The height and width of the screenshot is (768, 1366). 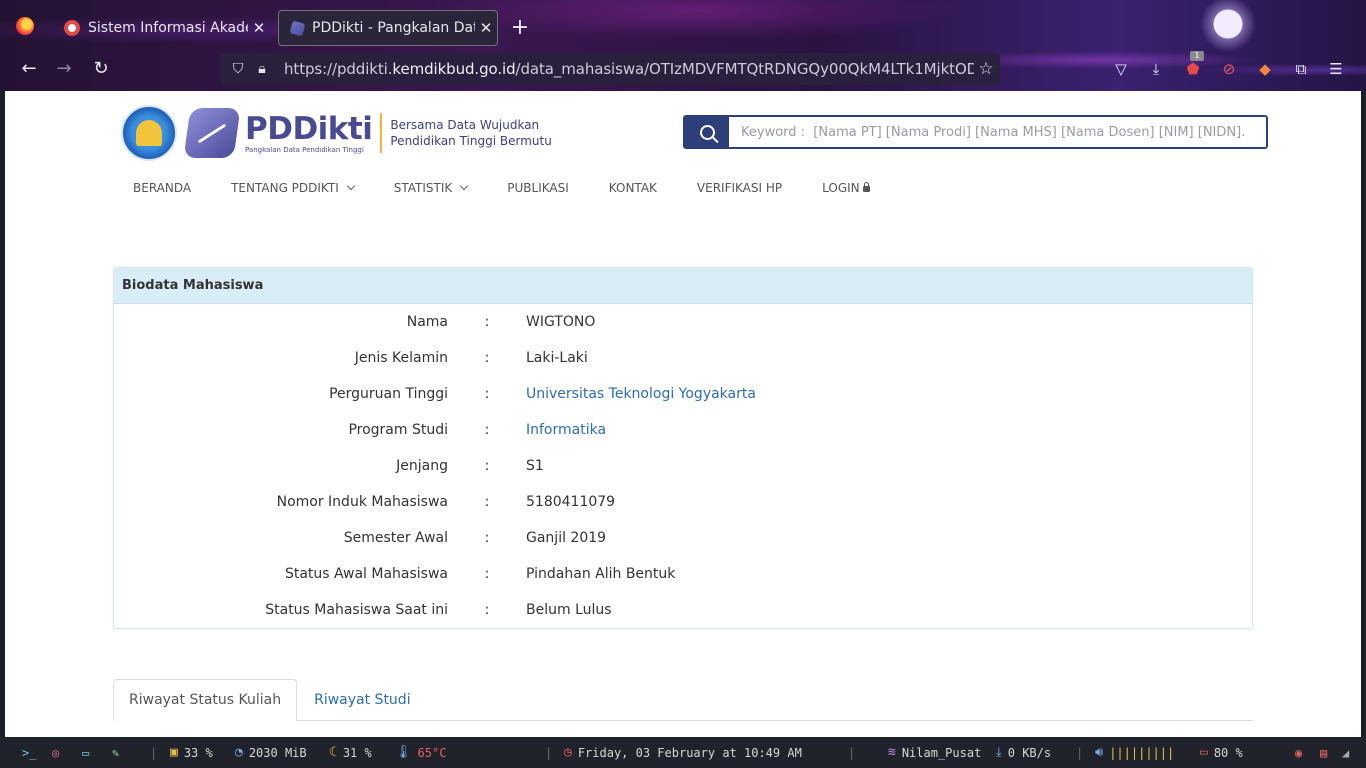 What do you see at coordinates (271, 752) in the screenshot?
I see `memory-widget: ◔ 2030 MiB` at bounding box center [271, 752].